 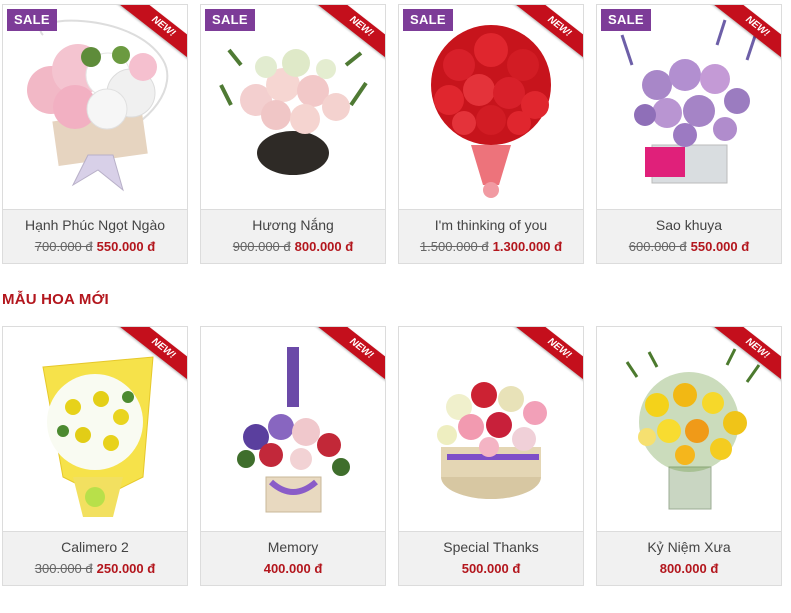 I want to click on product-name: Calimero 2, so click(x=95, y=547).